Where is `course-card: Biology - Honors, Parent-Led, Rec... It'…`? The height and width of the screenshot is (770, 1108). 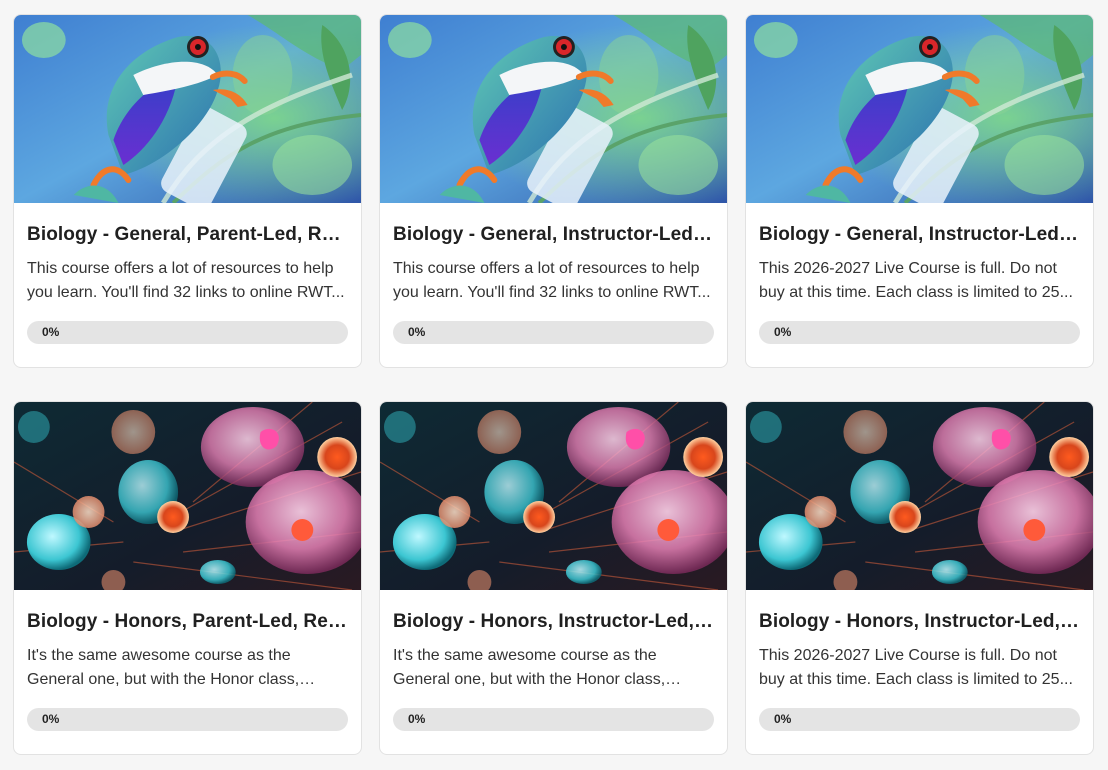
course-card: Biology - Honors, Parent-Led, Rec... It'… is located at coordinates (187, 578).